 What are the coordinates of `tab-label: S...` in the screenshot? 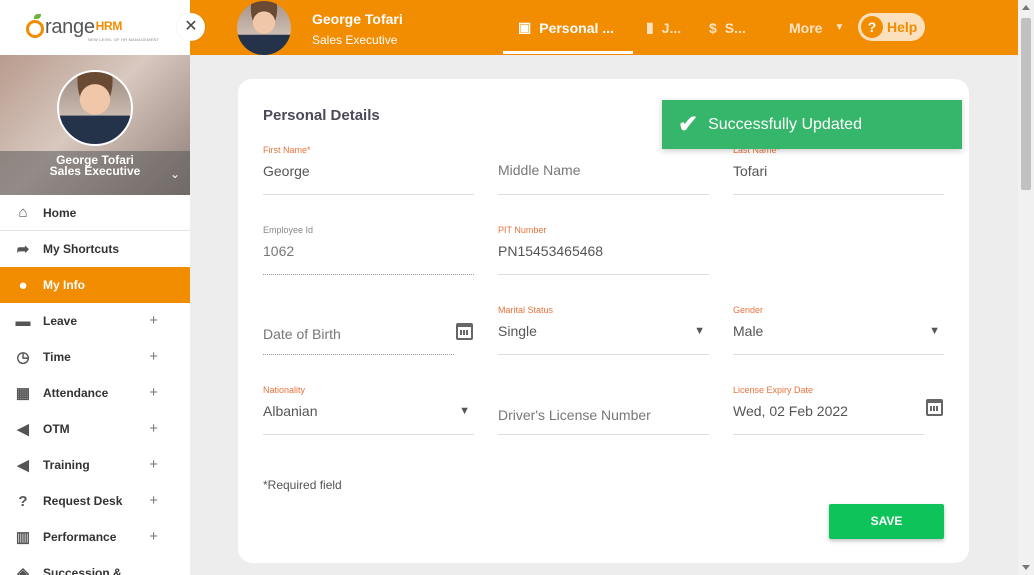 It's located at (735, 27).